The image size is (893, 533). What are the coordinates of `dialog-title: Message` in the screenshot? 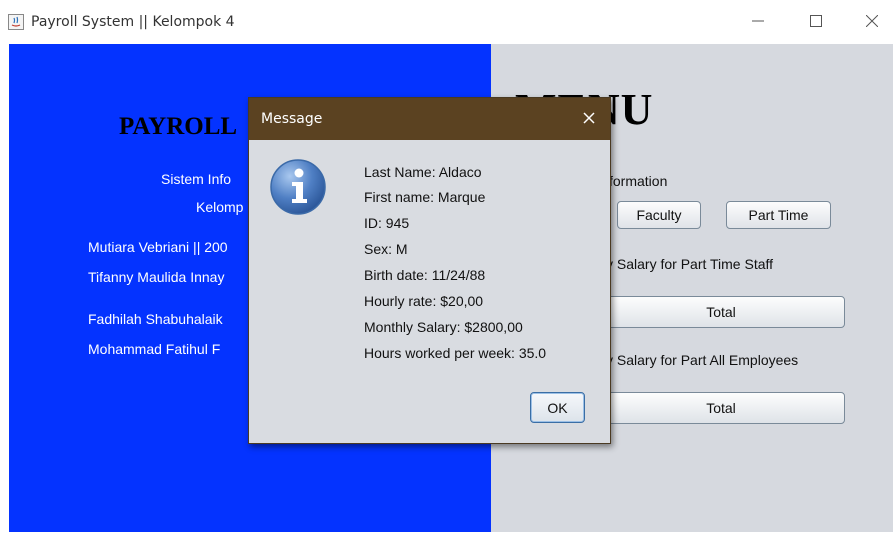 It's located at (292, 119).